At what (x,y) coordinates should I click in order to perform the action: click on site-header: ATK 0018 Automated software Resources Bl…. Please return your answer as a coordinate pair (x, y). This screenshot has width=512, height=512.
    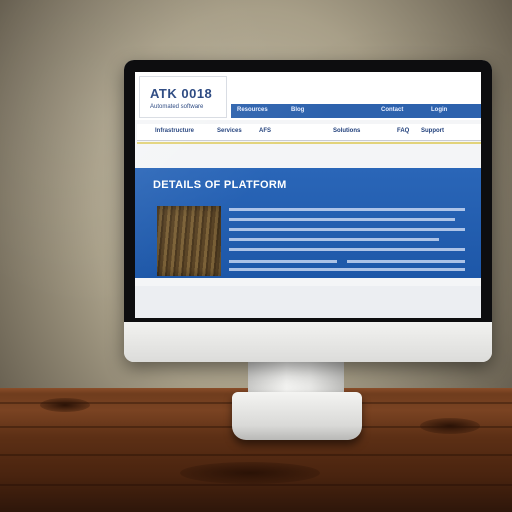
    Looking at the image, I should click on (308, 96).